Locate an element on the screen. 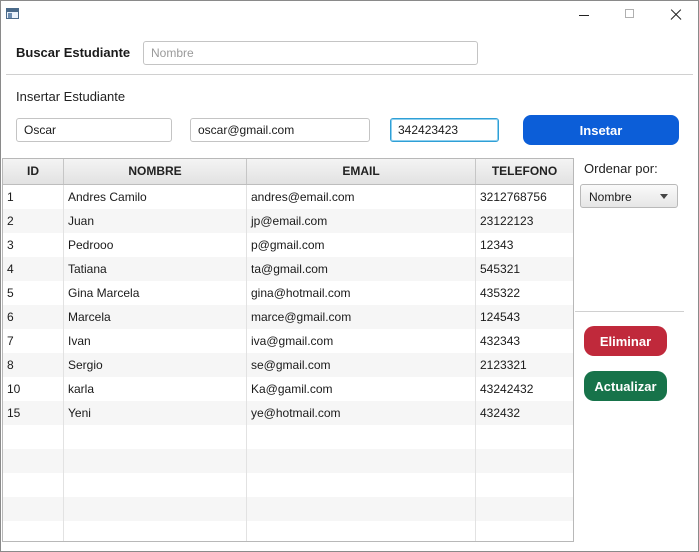 Image resolution: width=699 pixels, height=552 pixels. column-header-nombre: NOMBRE is located at coordinates (155, 171).